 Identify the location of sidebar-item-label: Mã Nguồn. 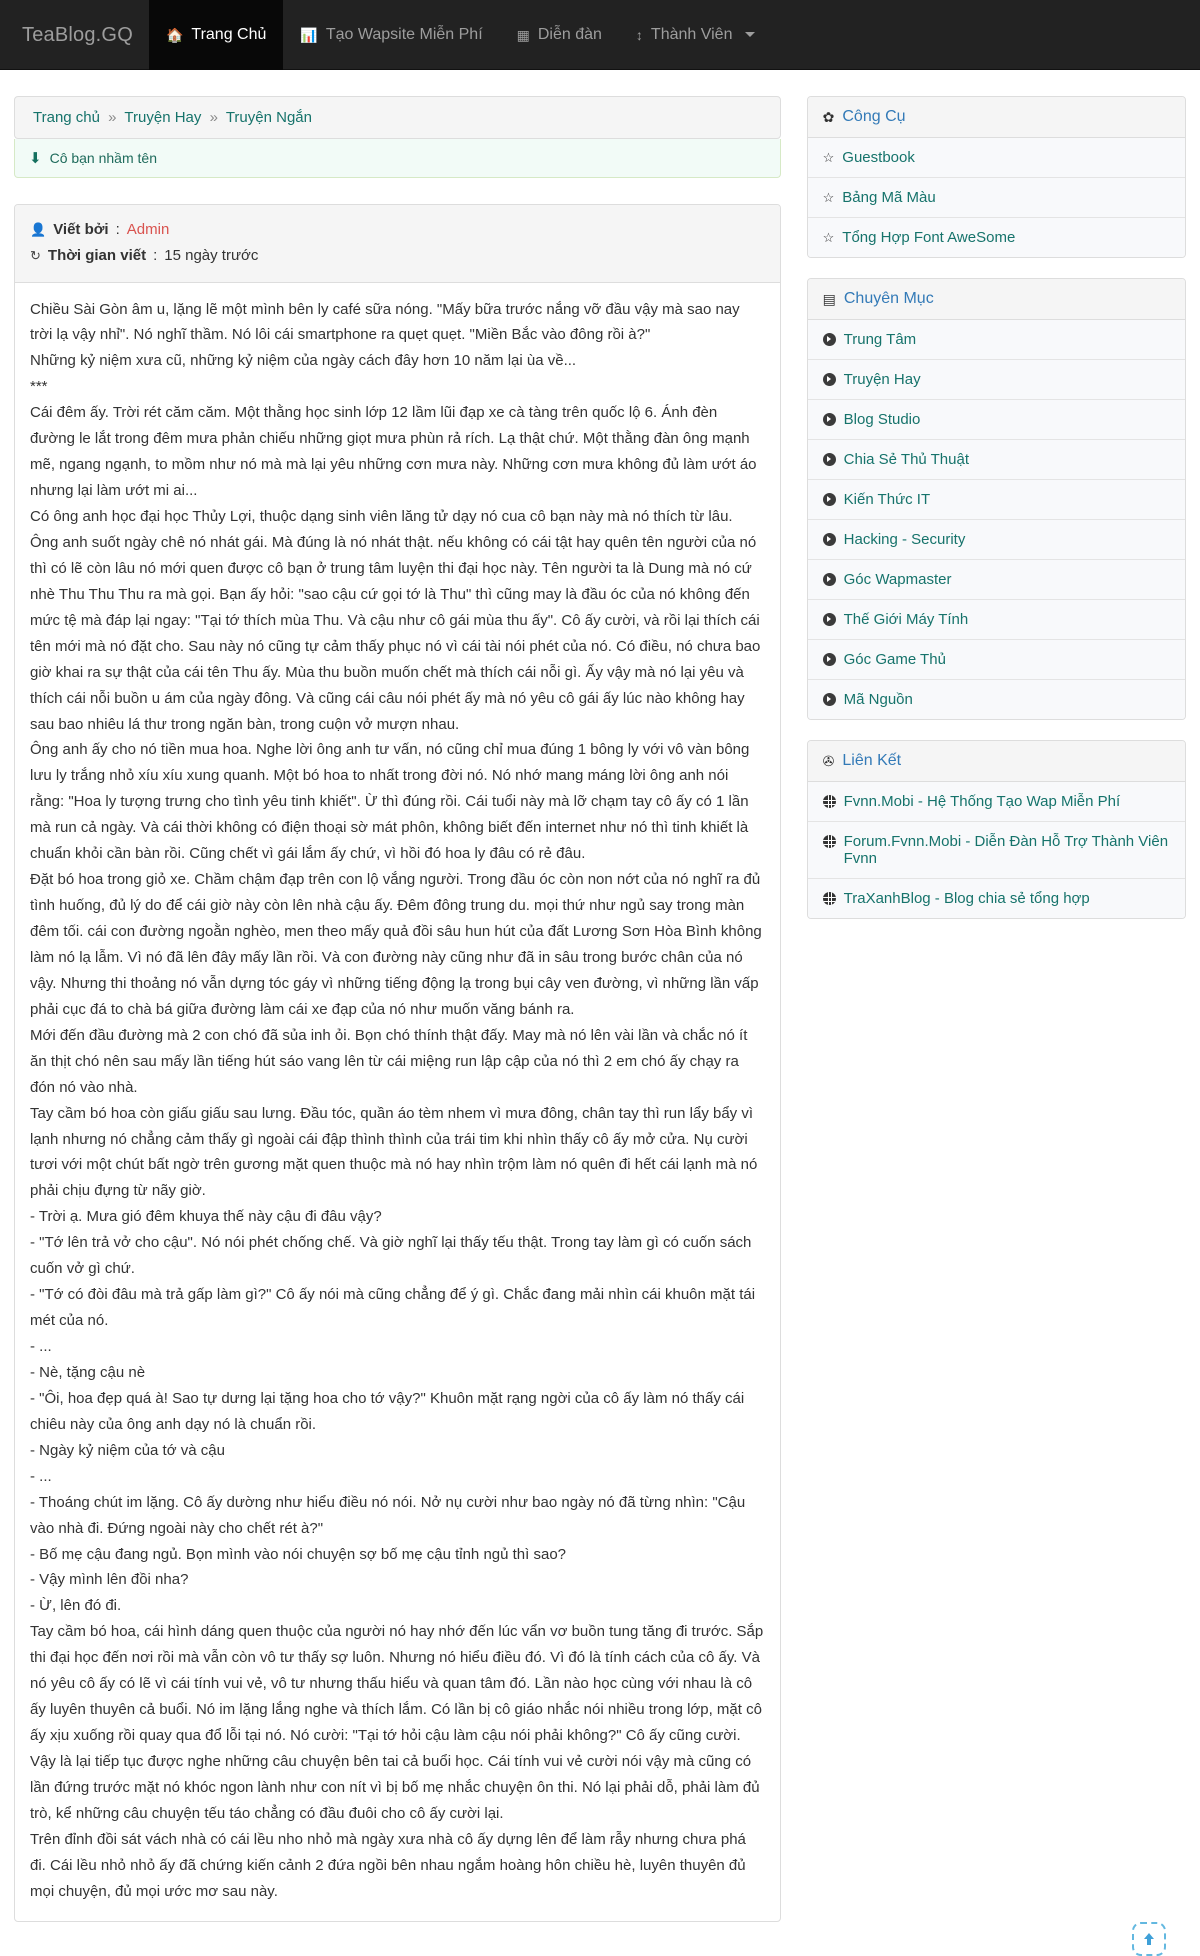
(878, 699).